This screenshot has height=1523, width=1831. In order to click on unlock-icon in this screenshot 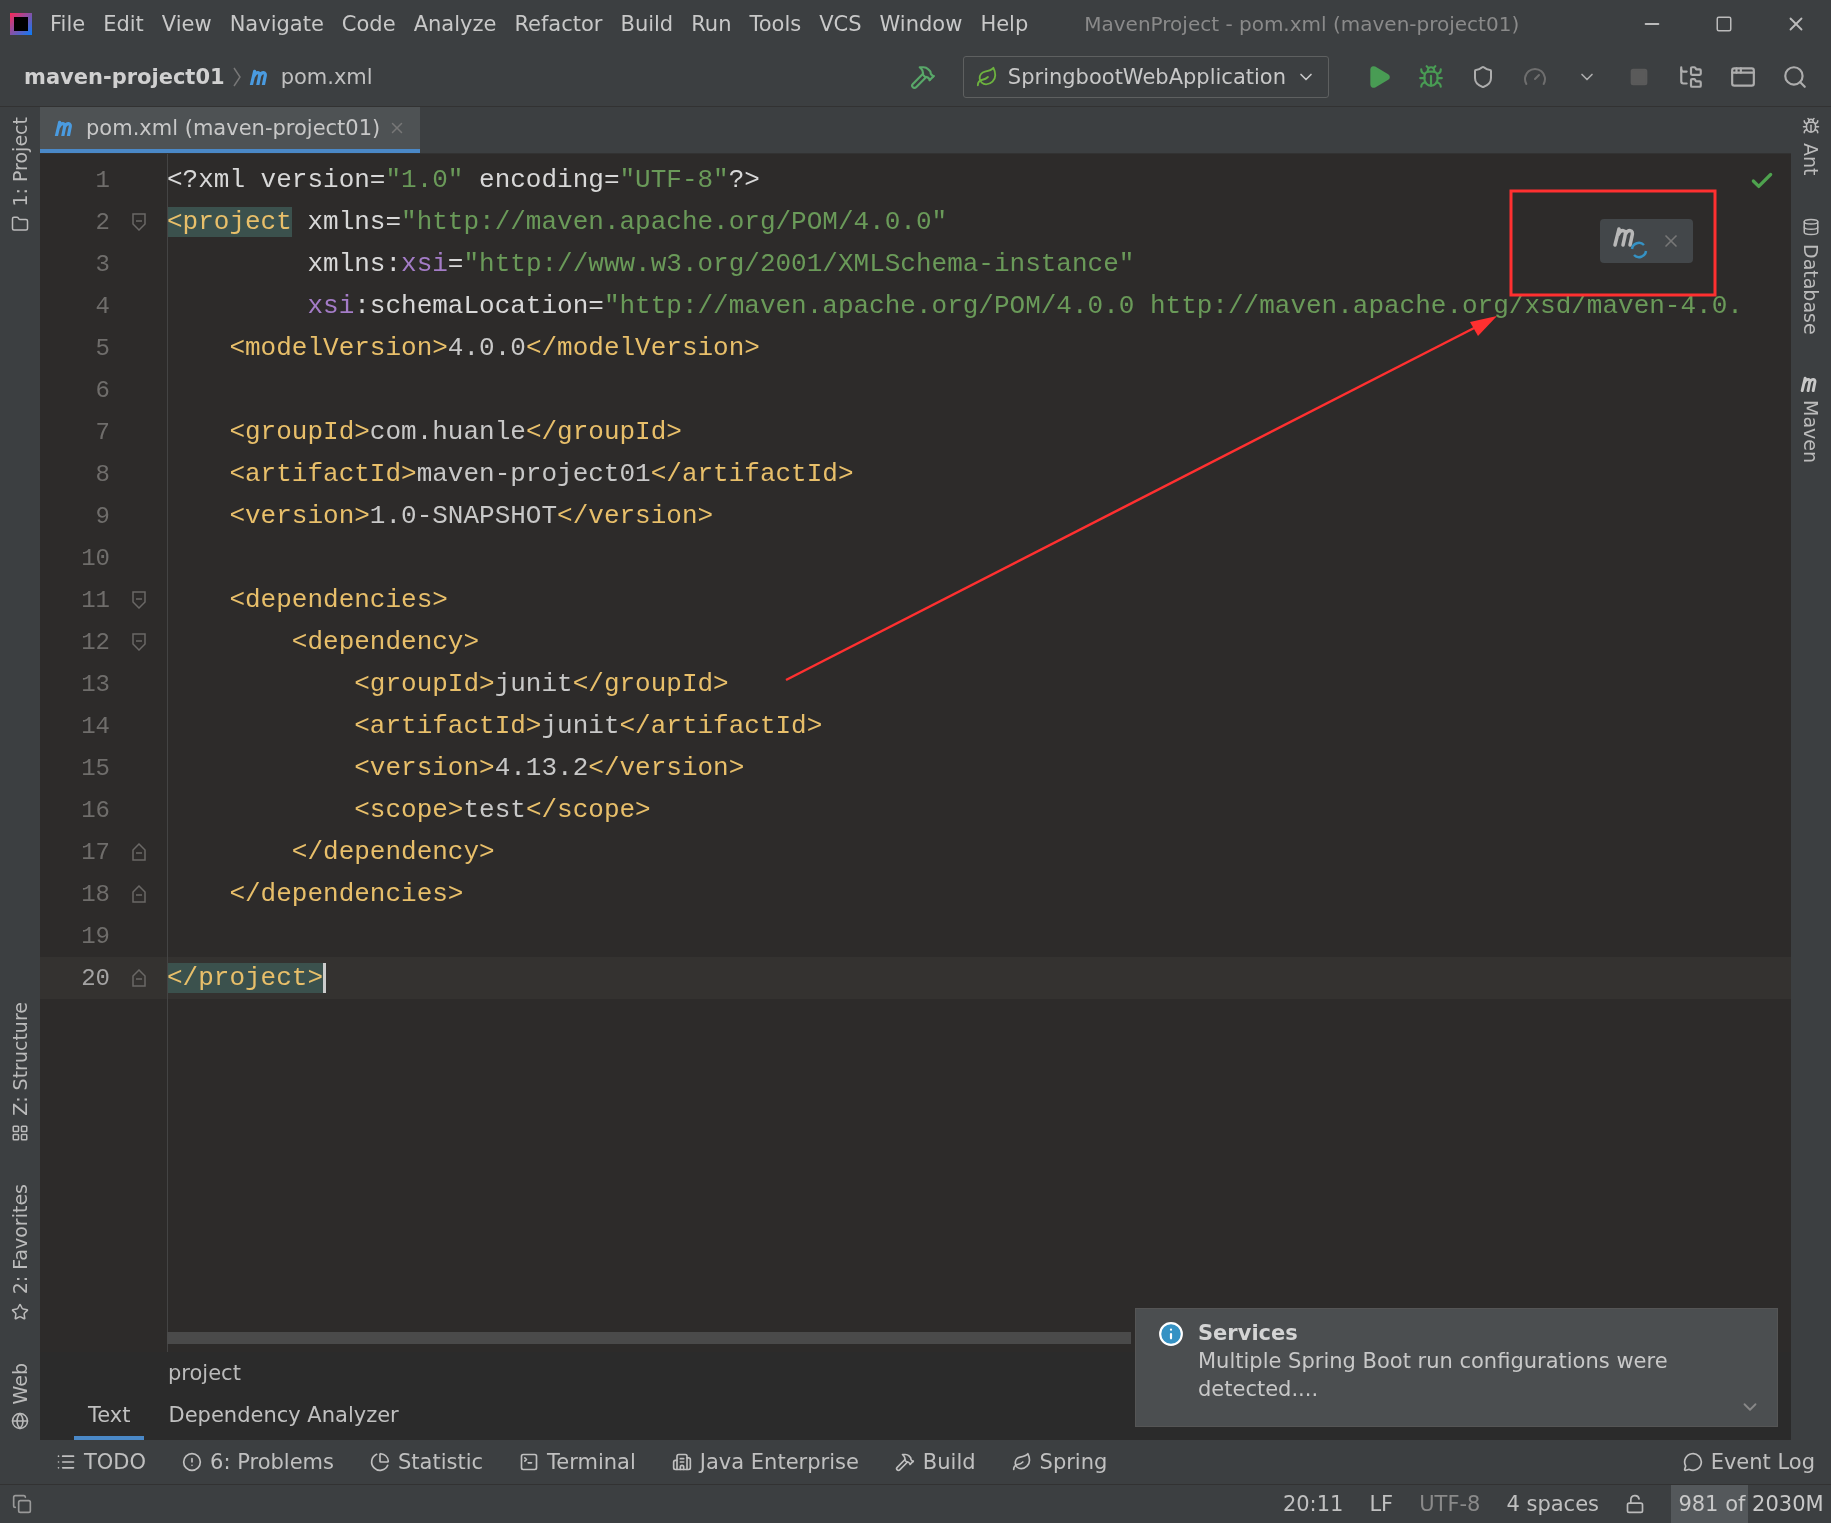, I will do `click(1635, 1504)`.